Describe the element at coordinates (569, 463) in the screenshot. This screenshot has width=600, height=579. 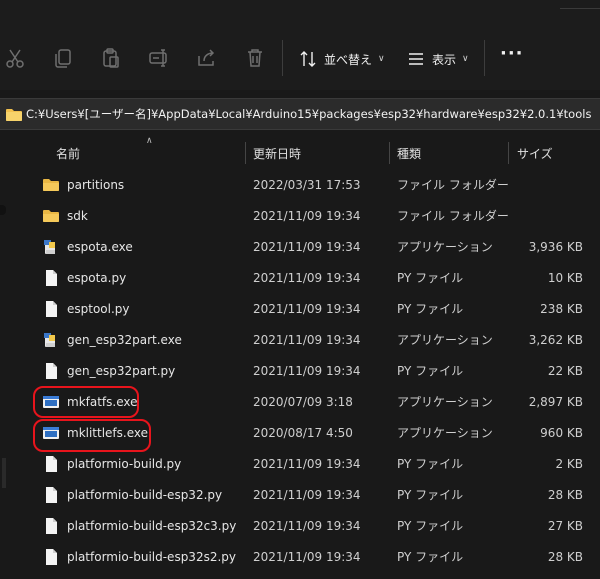
I see `file-size: 2 KB` at that location.